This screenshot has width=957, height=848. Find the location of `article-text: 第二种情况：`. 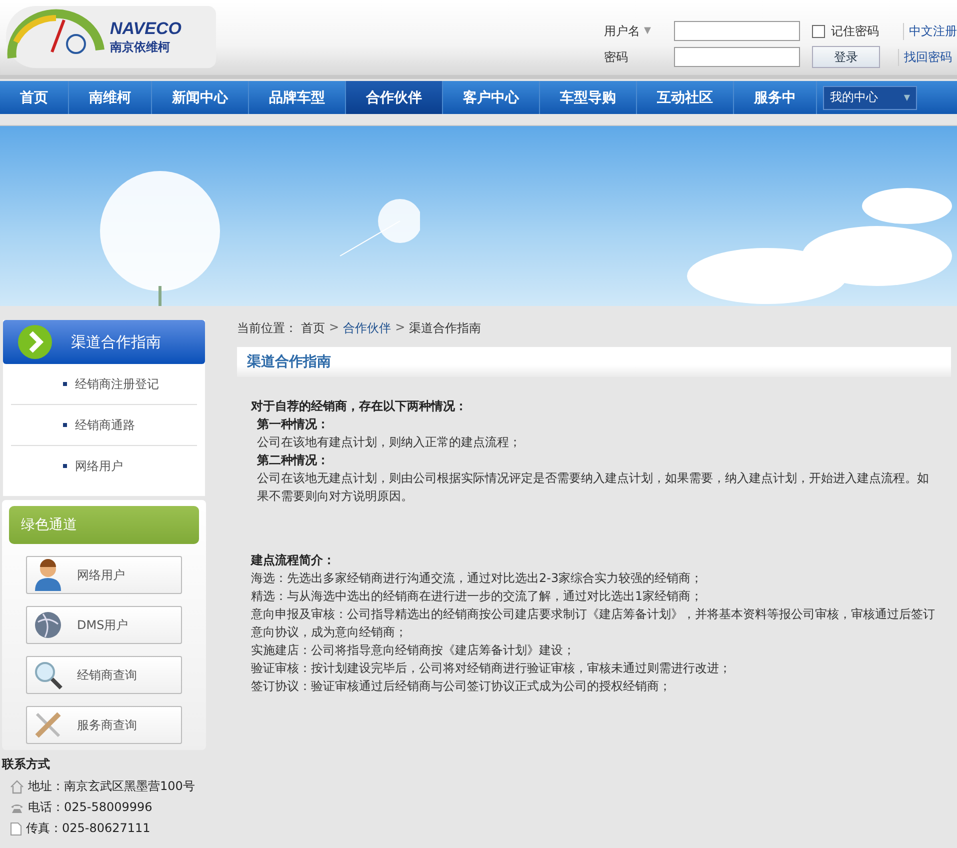

article-text: 第二种情况： is located at coordinates (293, 460).